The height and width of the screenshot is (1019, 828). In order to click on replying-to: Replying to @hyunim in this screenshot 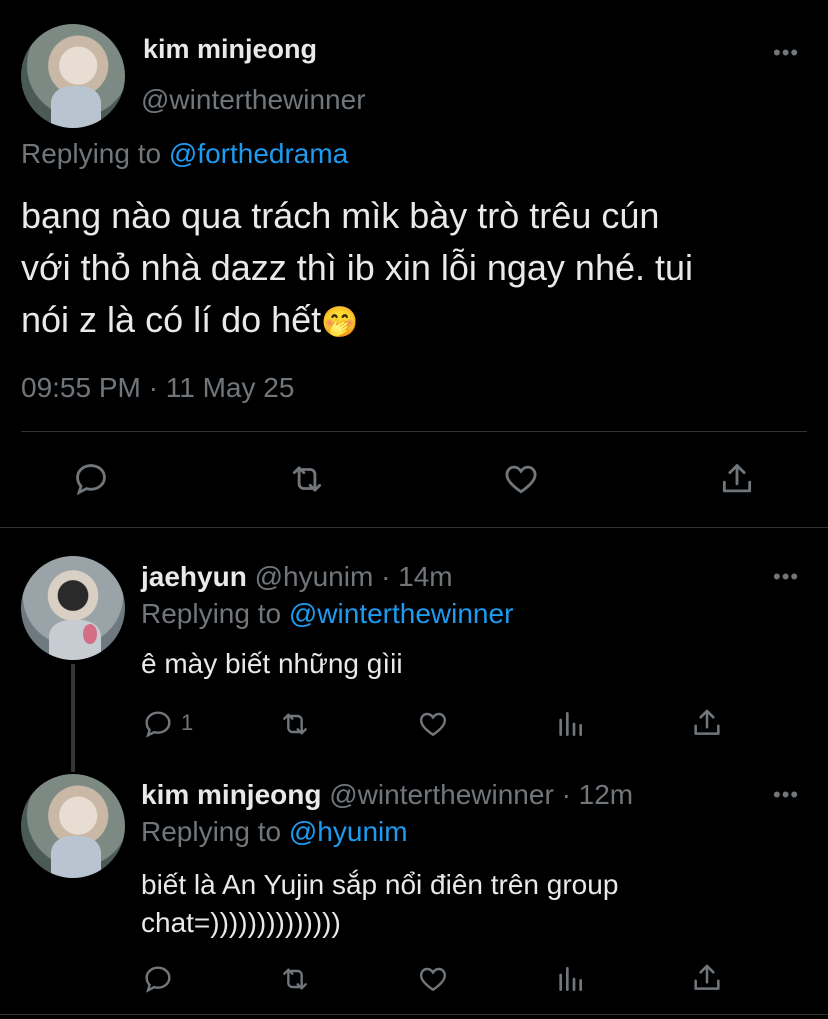, I will do `click(274, 832)`.